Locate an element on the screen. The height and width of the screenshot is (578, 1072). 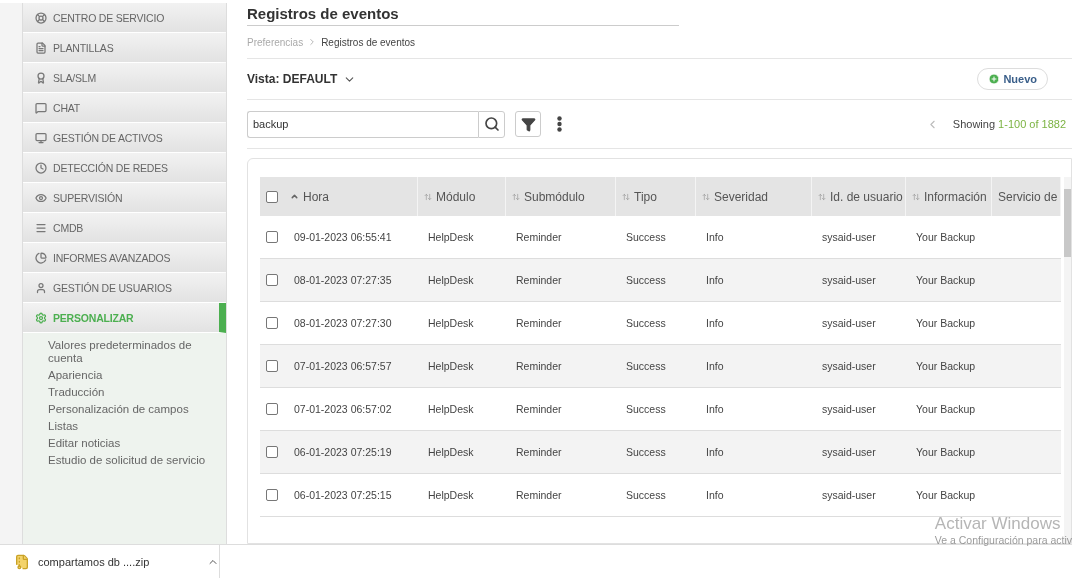
sidebar-item: CMDB is located at coordinates (124, 228).